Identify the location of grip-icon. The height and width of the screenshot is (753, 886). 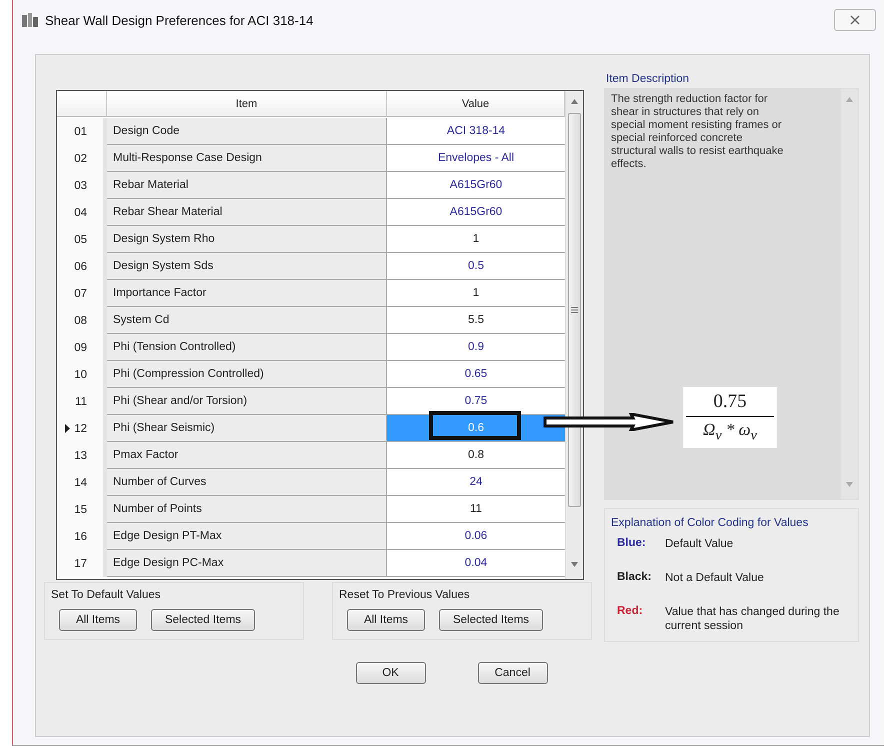
(574, 310).